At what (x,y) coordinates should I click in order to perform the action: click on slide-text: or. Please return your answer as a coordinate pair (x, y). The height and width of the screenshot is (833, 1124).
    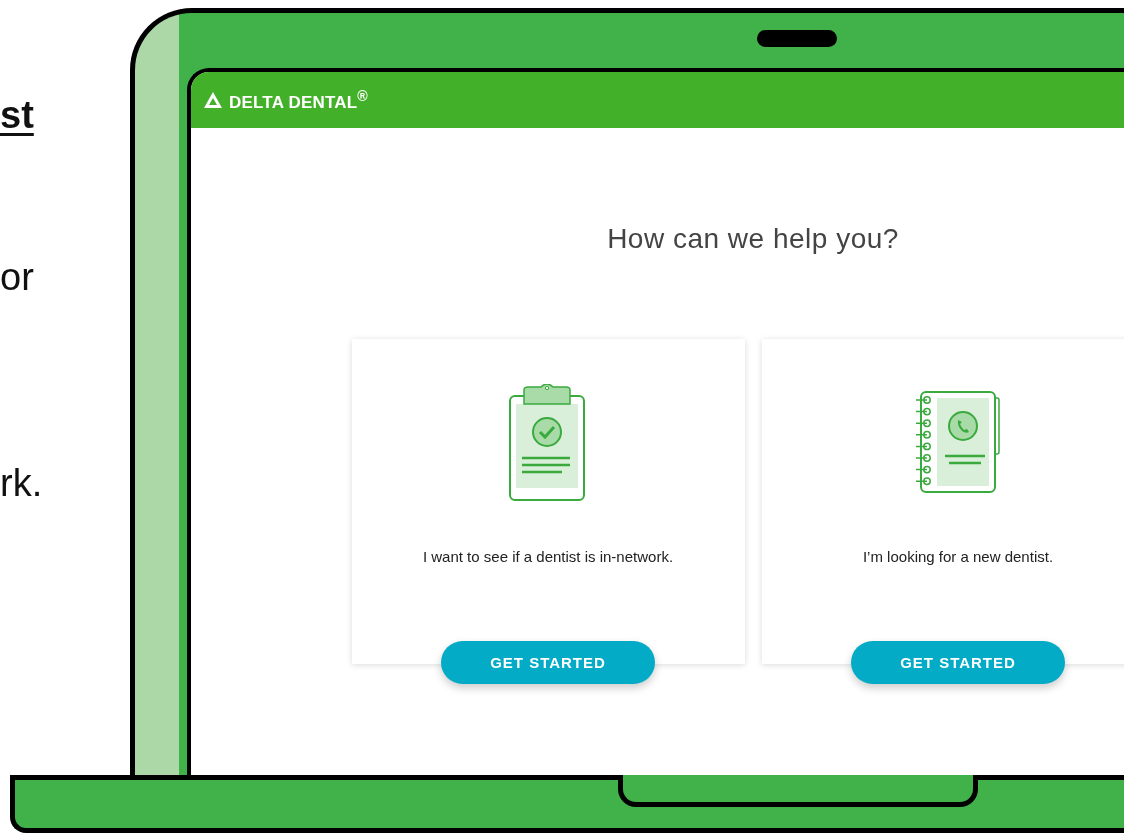
    Looking at the image, I should click on (17, 277).